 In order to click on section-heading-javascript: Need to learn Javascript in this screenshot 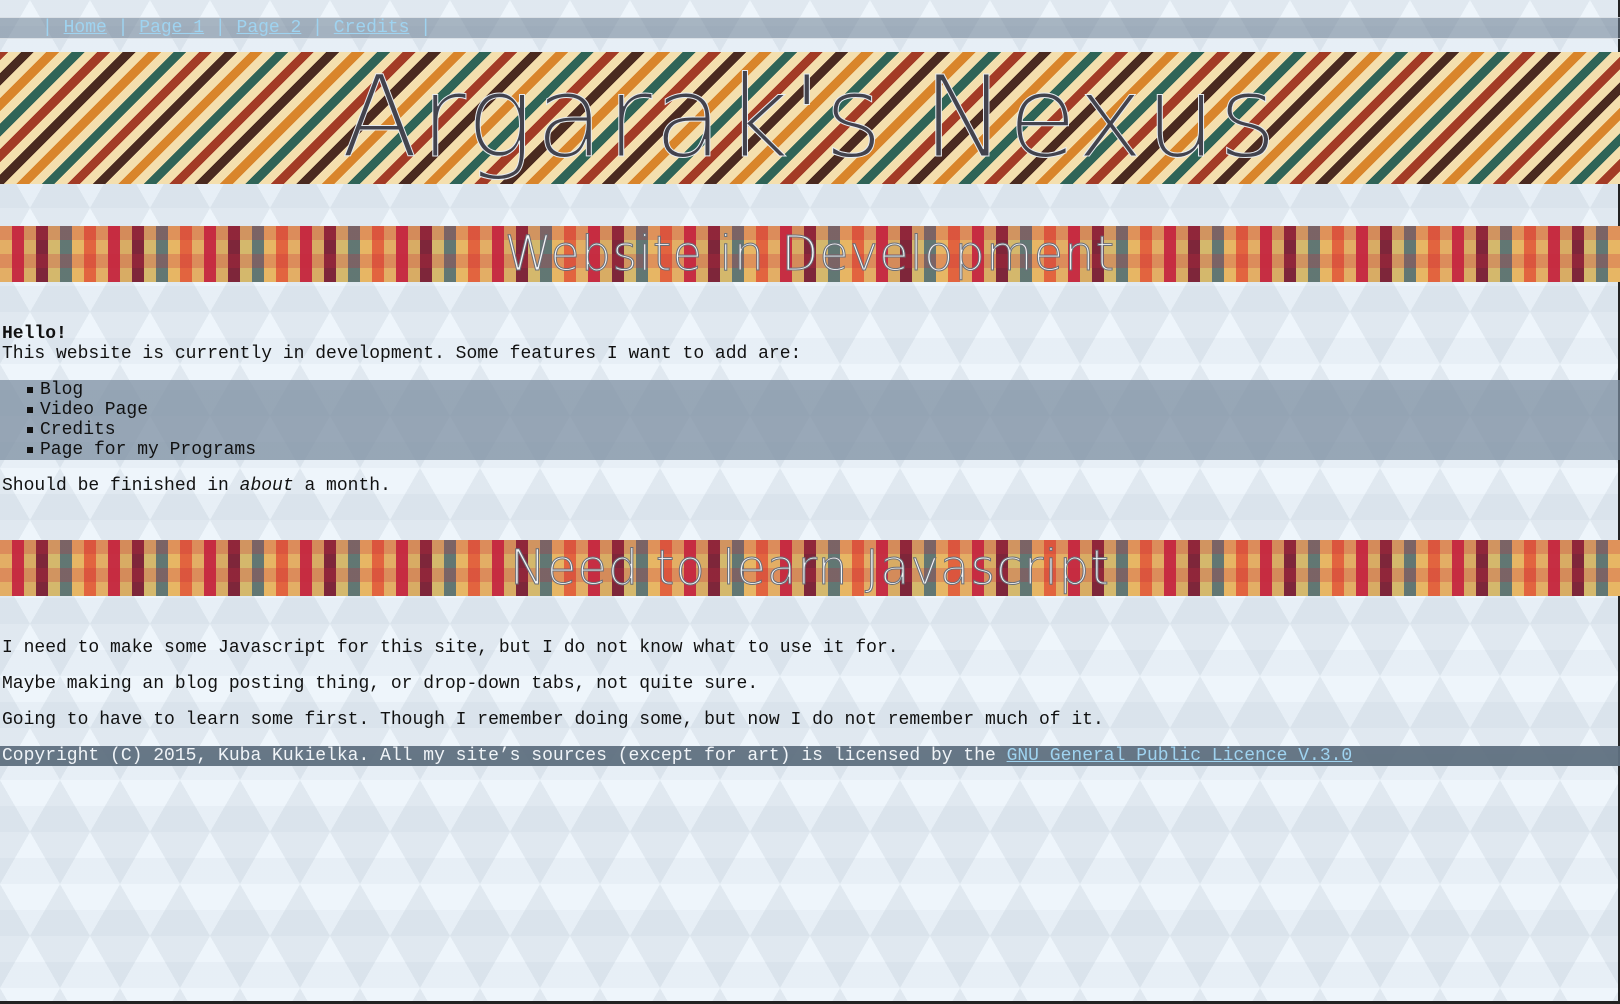, I will do `click(810, 568)`.